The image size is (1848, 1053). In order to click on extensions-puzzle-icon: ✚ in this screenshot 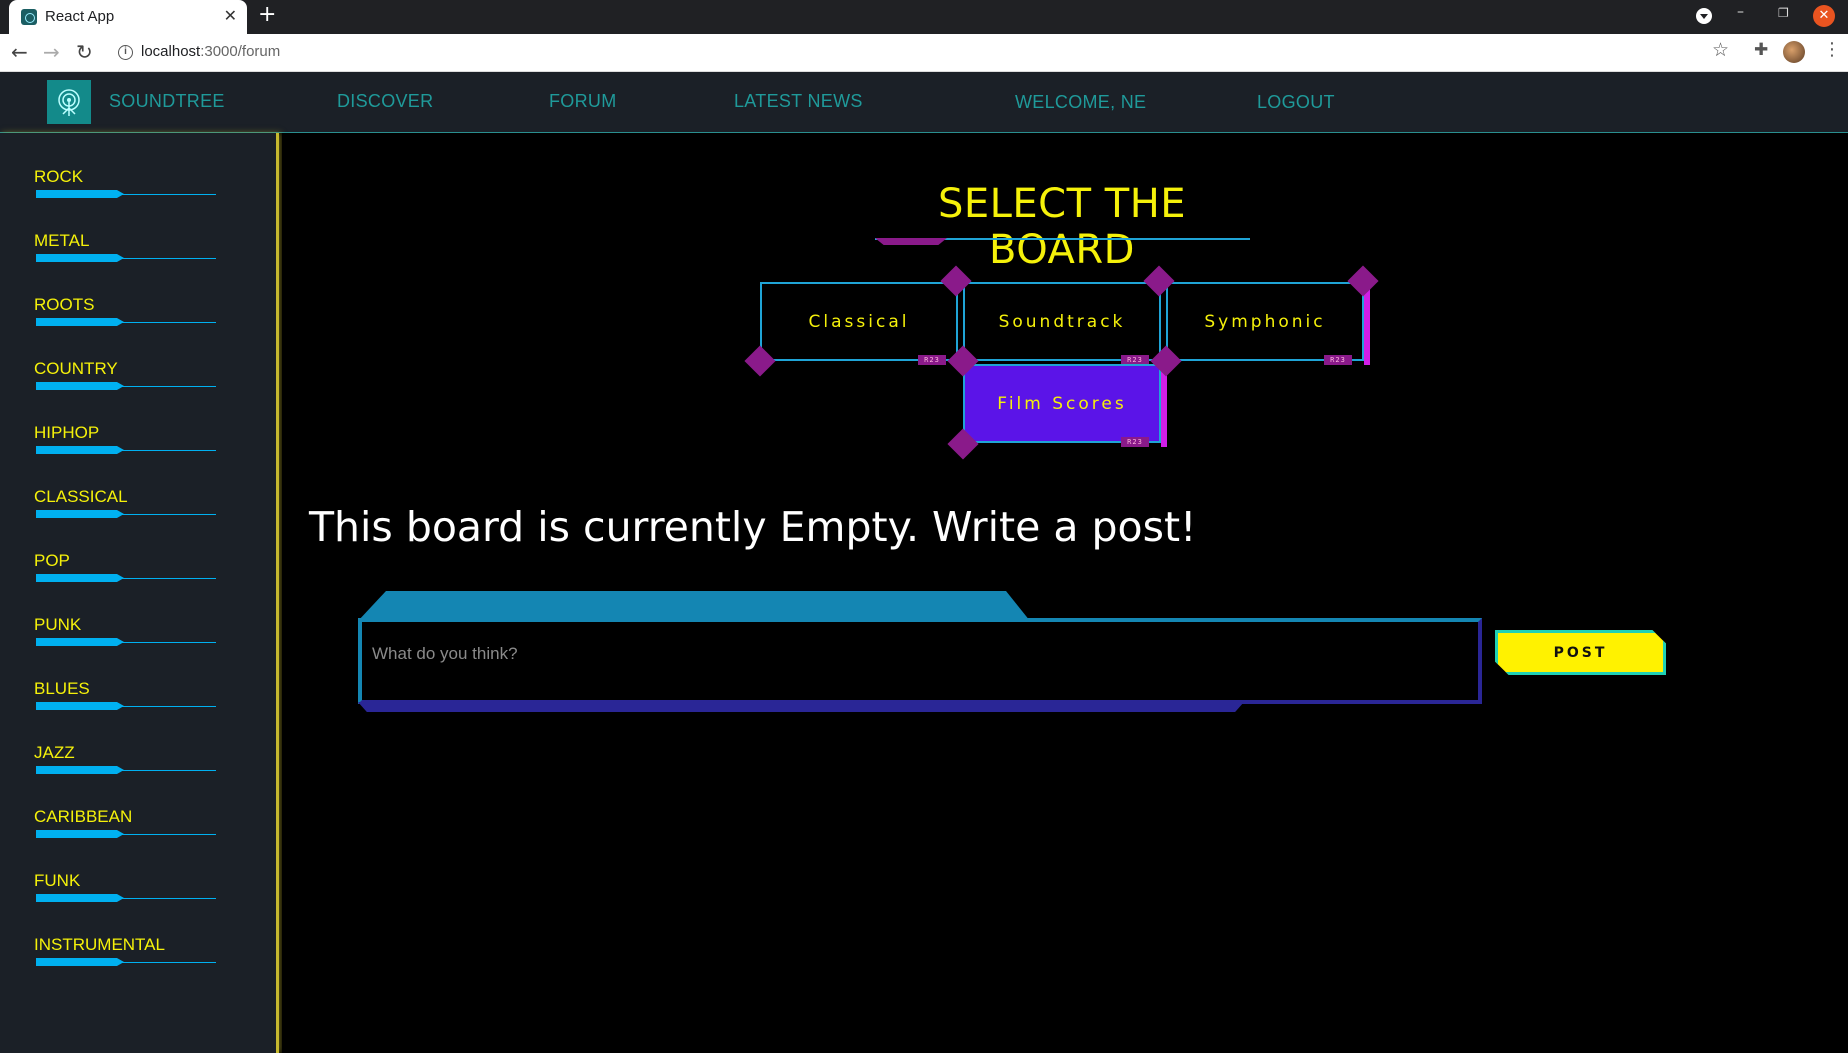, I will do `click(1761, 50)`.